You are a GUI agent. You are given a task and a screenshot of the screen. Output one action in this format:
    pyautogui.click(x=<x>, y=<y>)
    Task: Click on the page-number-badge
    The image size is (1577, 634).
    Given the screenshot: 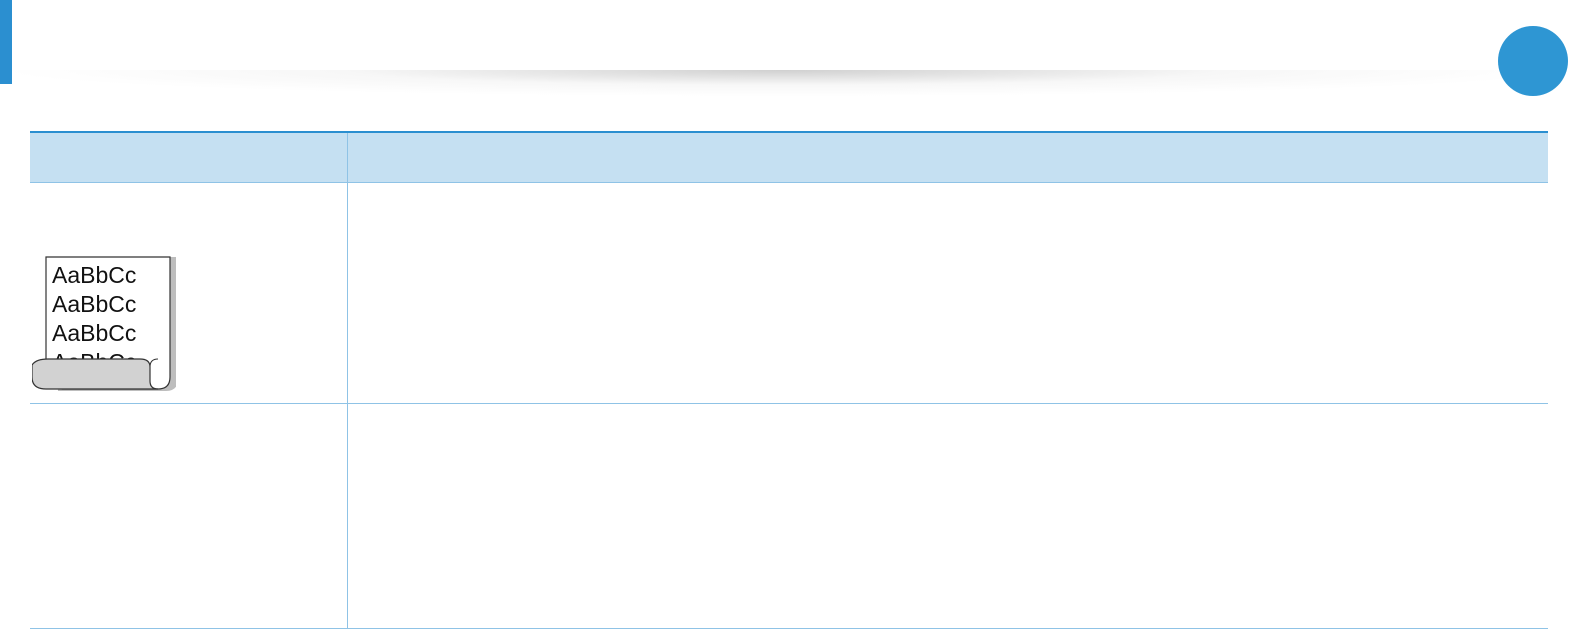 What is the action you would take?
    pyautogui.click(x=1533, y=61)
    